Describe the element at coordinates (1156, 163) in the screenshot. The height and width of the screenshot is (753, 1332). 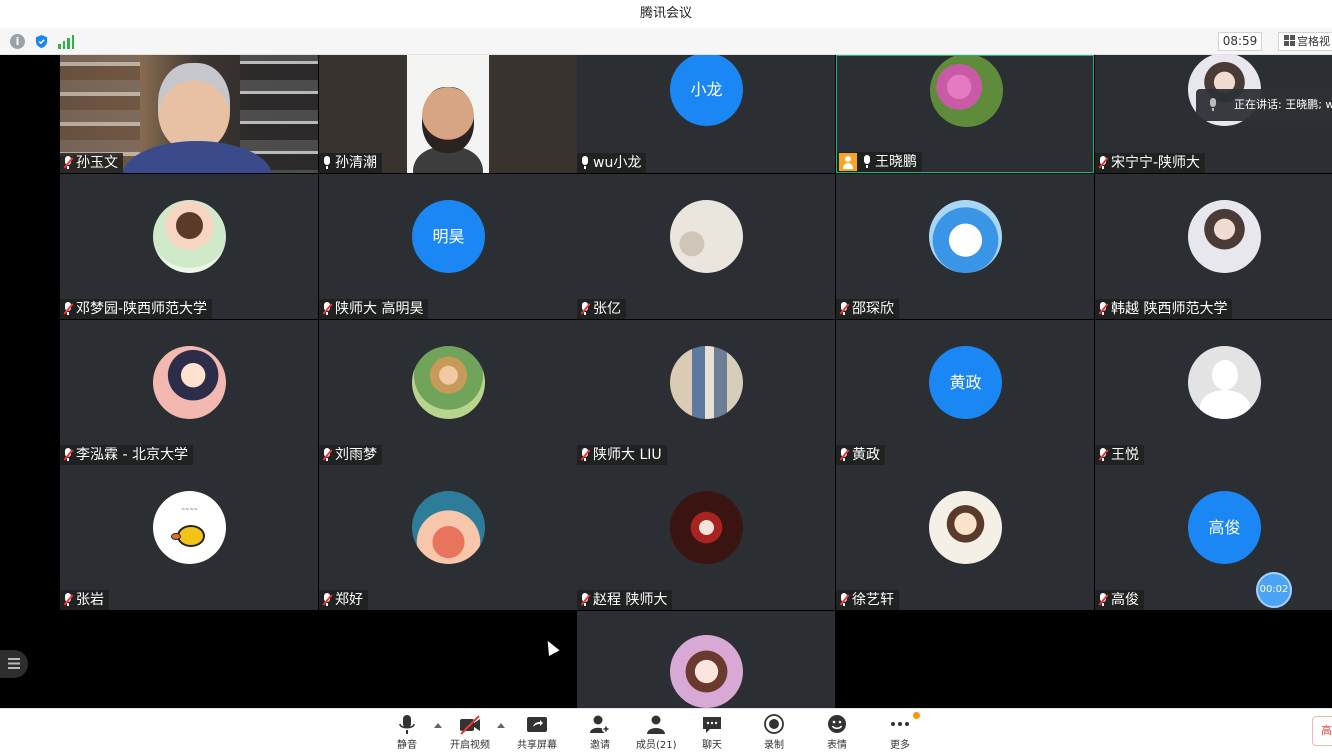
I see `participant-name: 宋宁宁-陕师大` at that location.